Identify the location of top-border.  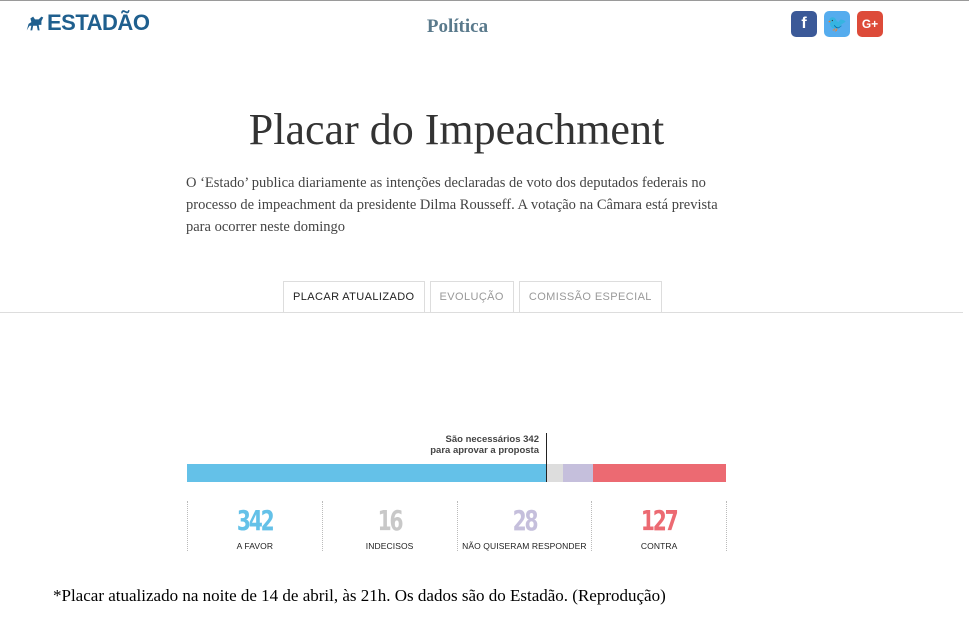
(484, 0).